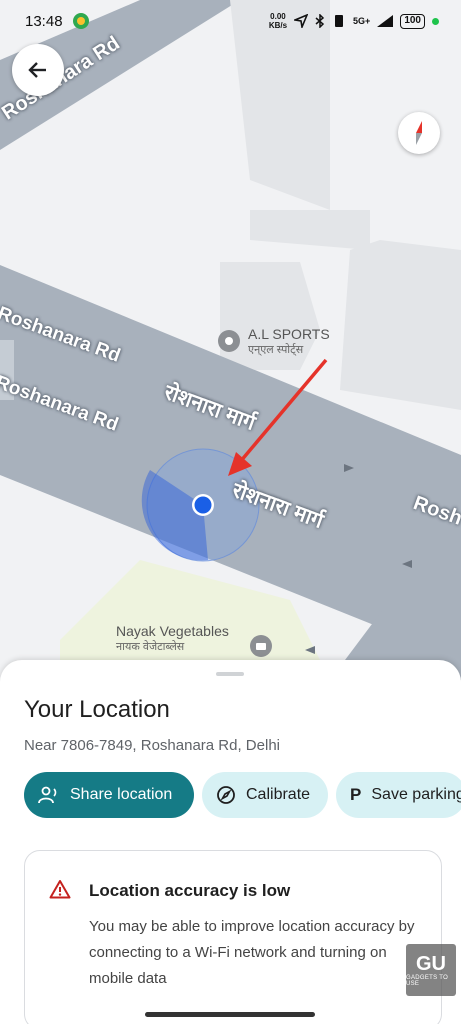 The height and width of the screenshot is (1024, 461). Describe the element at coordinates (47, 795) in the screenshot. I see `share-person-icon` at that location.